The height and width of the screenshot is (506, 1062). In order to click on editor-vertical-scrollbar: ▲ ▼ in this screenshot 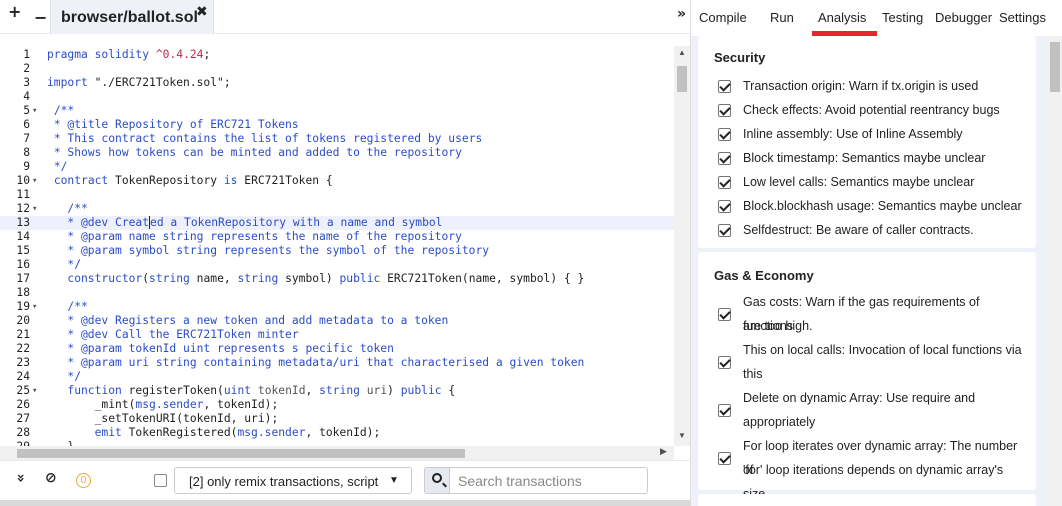, I will do `click(682, 246)`.